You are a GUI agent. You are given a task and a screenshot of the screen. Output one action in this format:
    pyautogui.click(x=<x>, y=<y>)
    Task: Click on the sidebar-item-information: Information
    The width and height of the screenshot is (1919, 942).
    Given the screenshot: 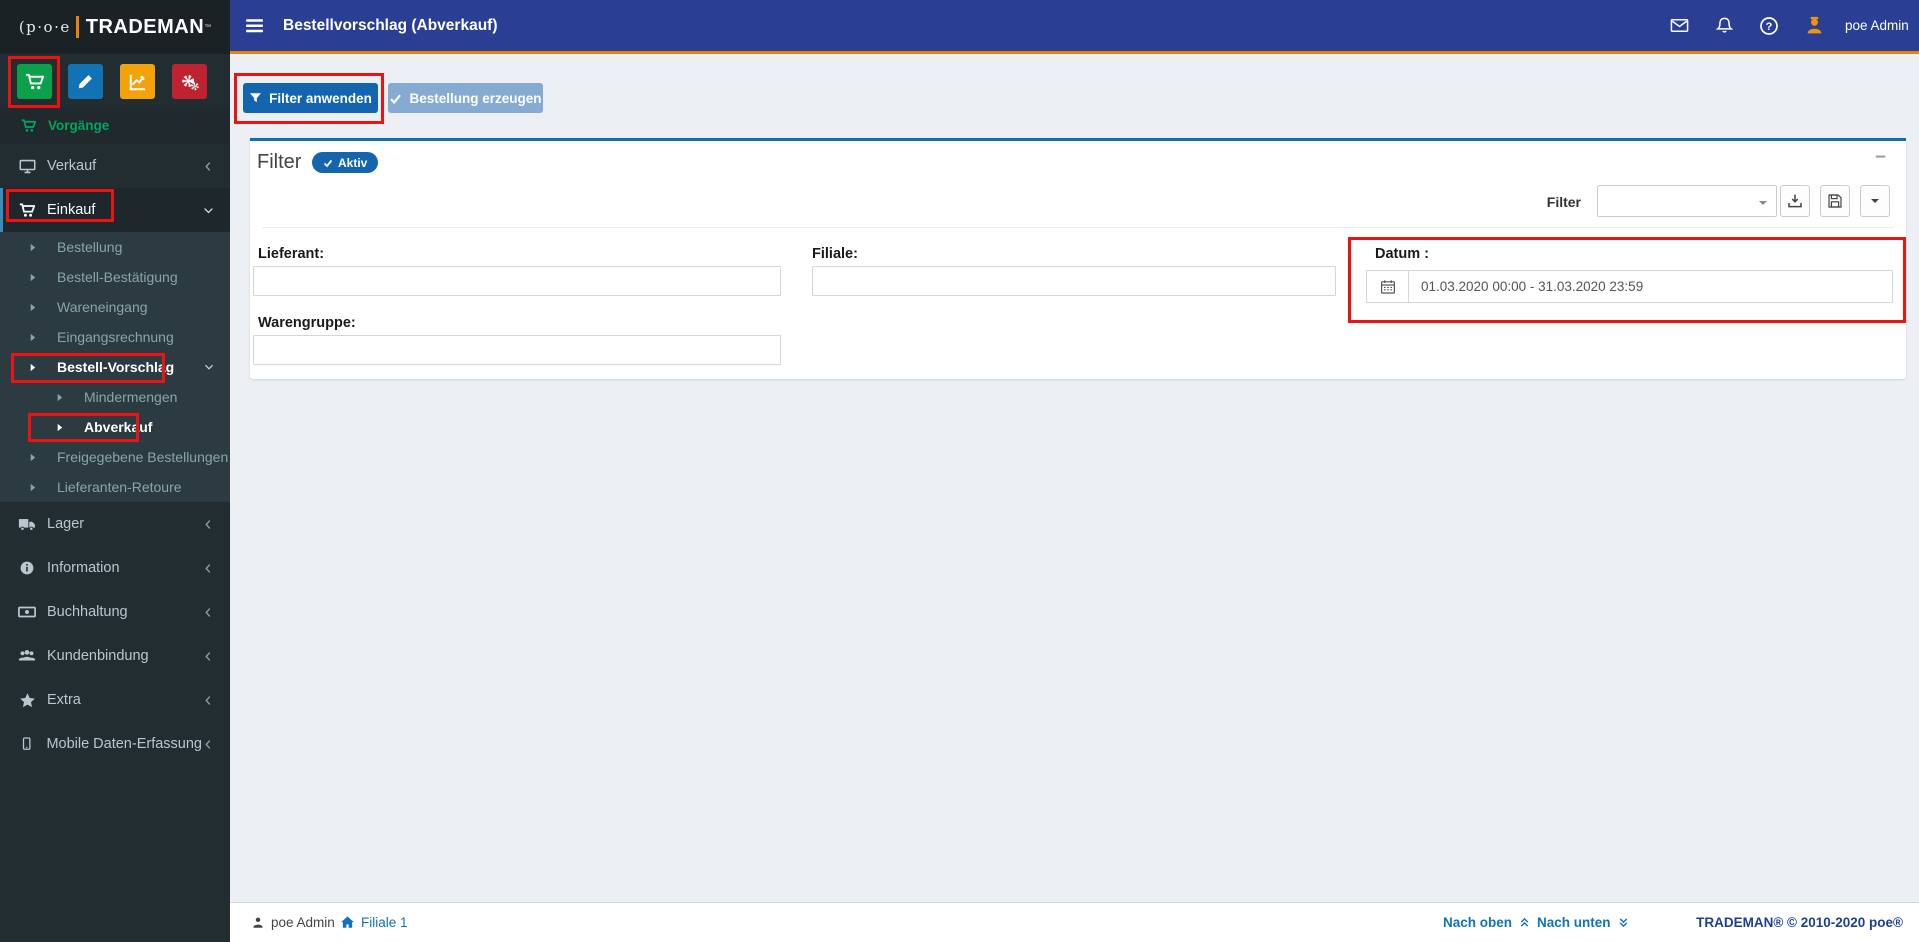 What is the action you would take?
    pyautogui.click(x=115, y=568)
    